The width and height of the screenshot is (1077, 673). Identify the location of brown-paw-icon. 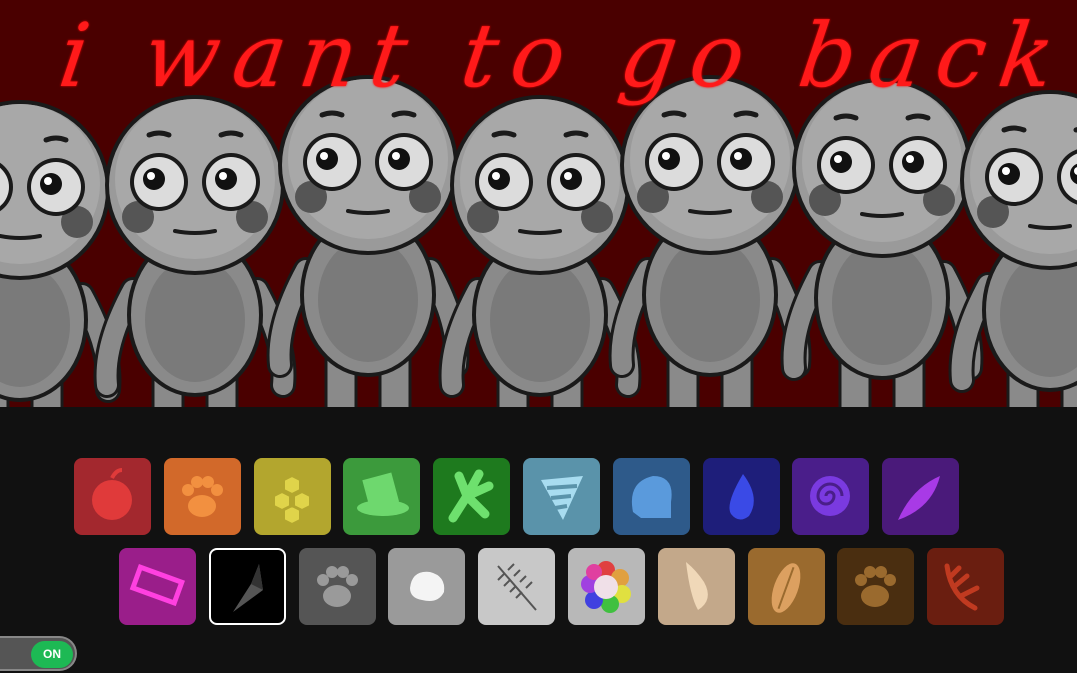
(876, 586).